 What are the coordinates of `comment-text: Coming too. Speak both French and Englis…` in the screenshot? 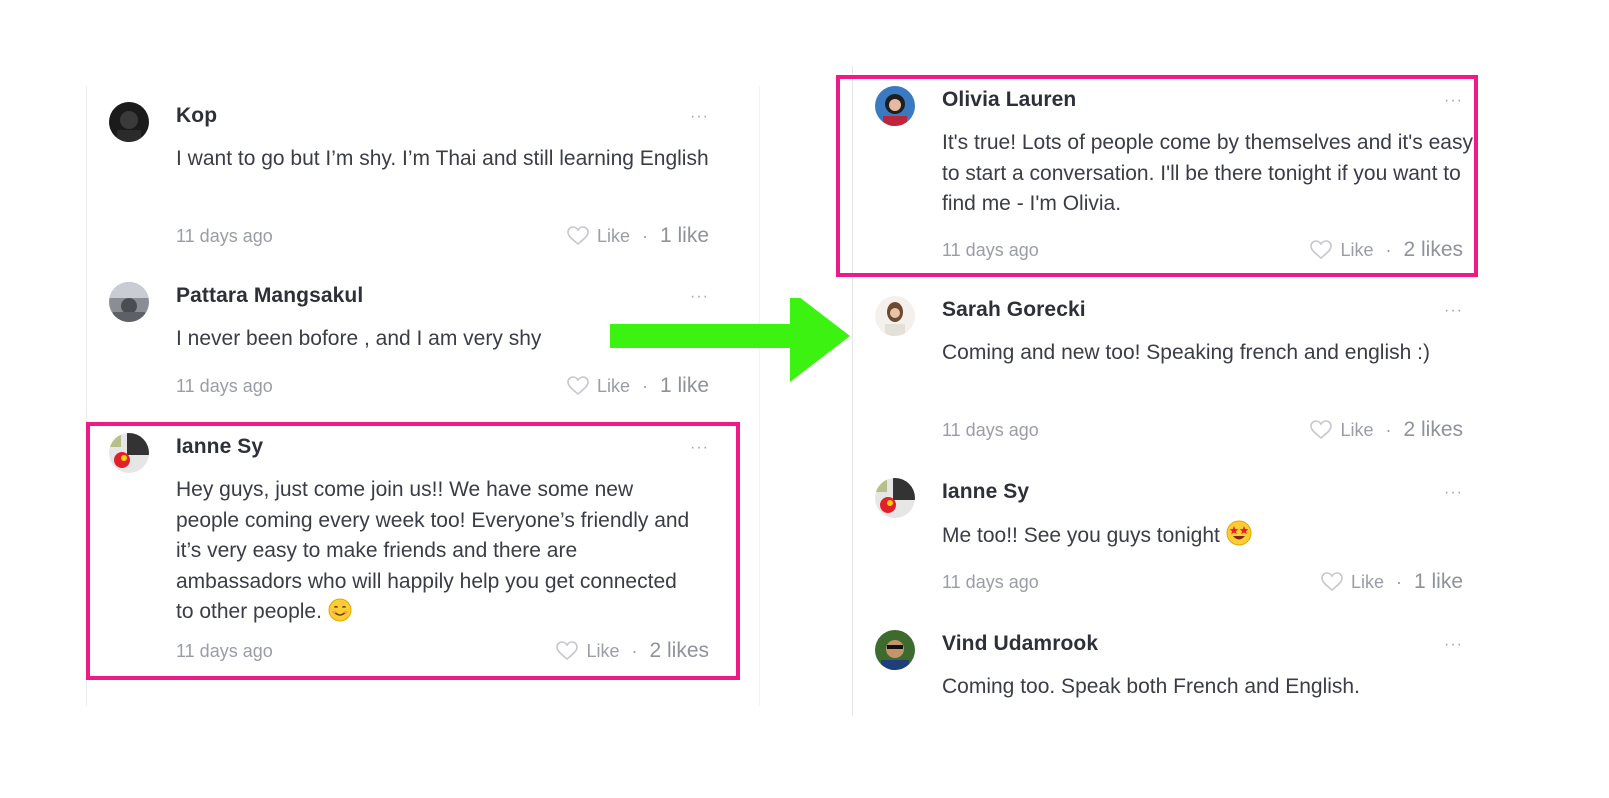 It's located at (1151, 686).